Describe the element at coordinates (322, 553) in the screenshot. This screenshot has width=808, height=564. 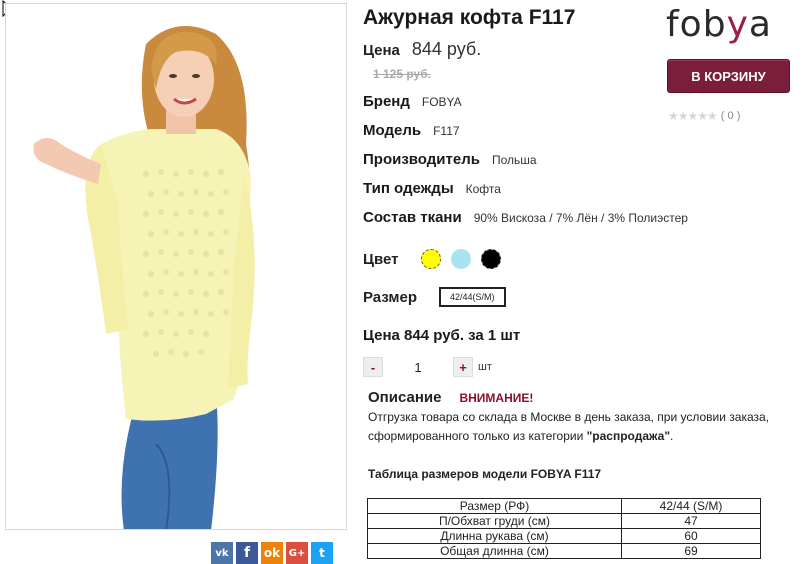
I see `twitter-share-icon: t` at that location.